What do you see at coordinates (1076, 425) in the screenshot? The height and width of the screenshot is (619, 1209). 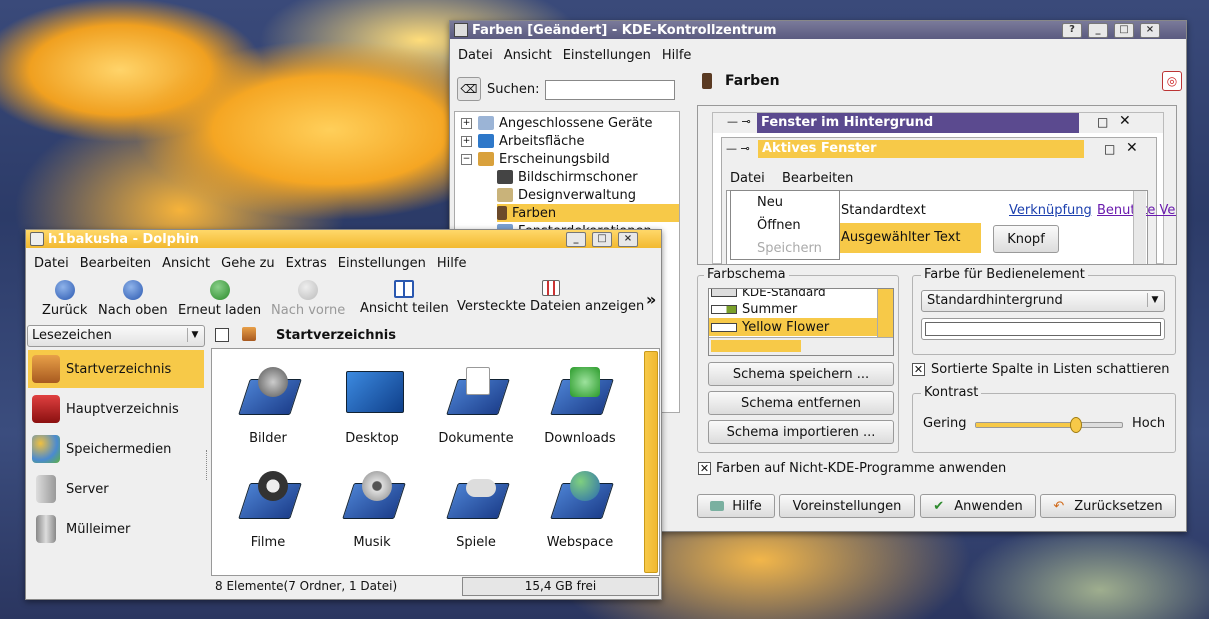 I see `contrast-slider-handle` at bounding box center [1076, 425].